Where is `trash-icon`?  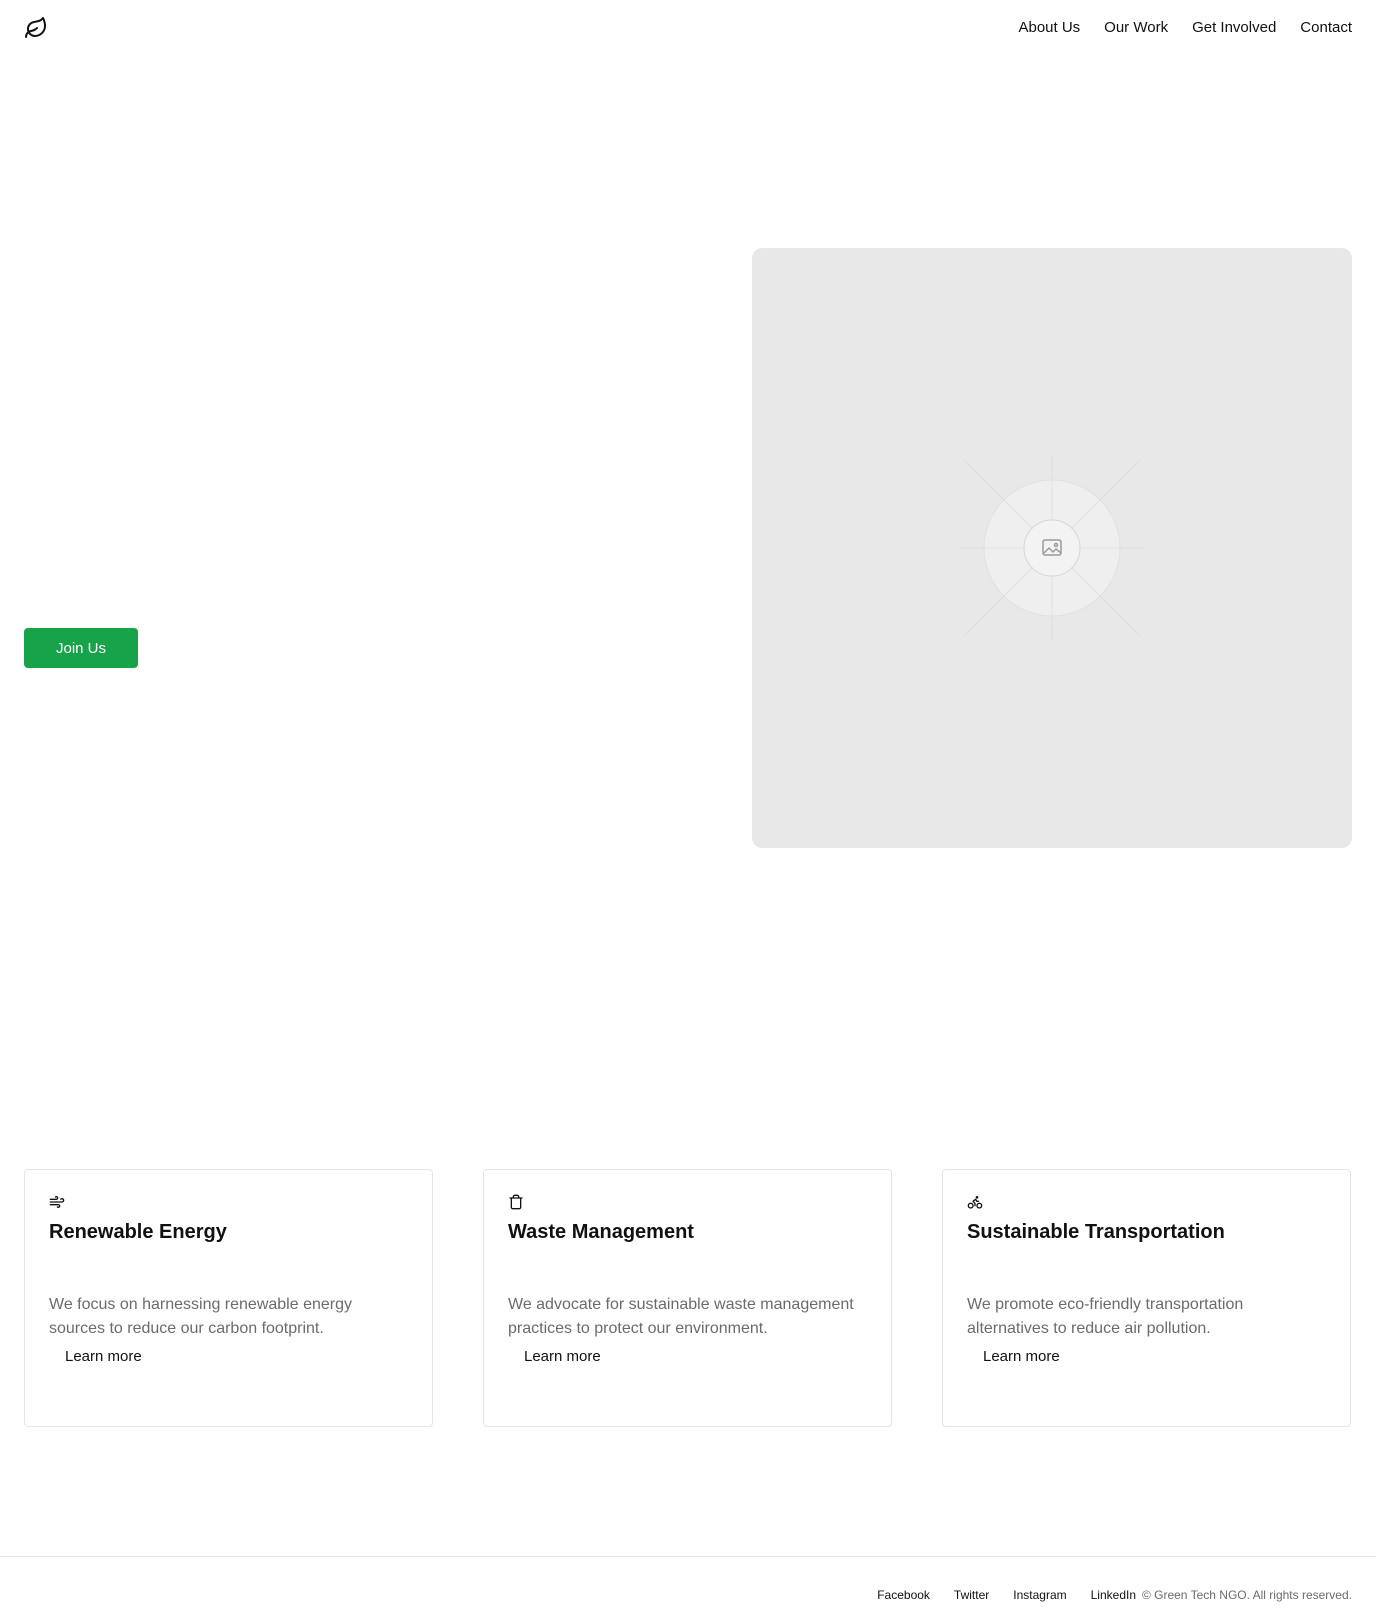 trash-icon is located at coordinates (516, 1202).